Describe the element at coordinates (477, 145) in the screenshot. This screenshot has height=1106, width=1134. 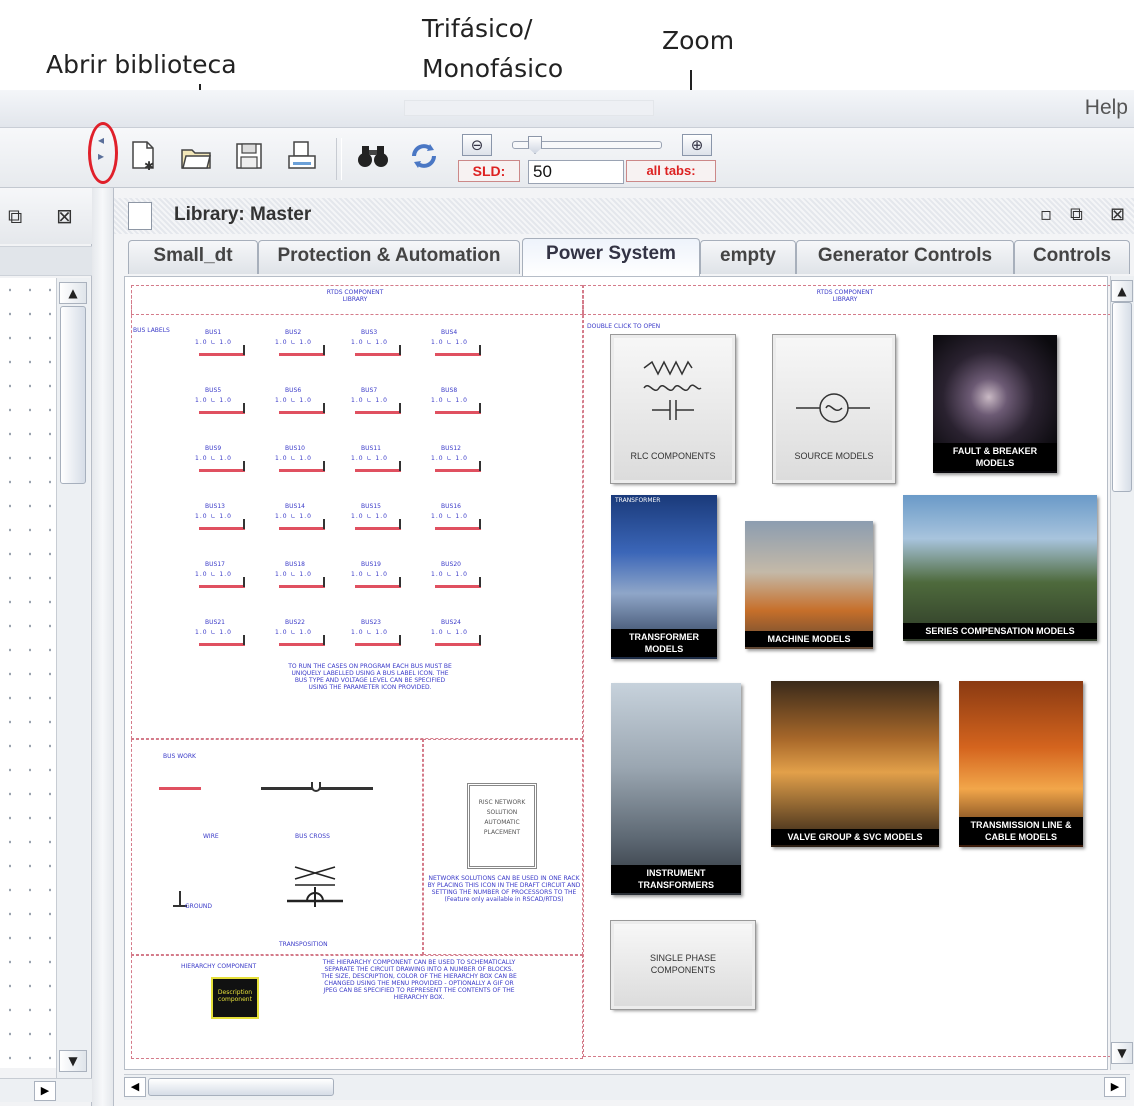
I see `zoom-out-button: ⊖` at that location.